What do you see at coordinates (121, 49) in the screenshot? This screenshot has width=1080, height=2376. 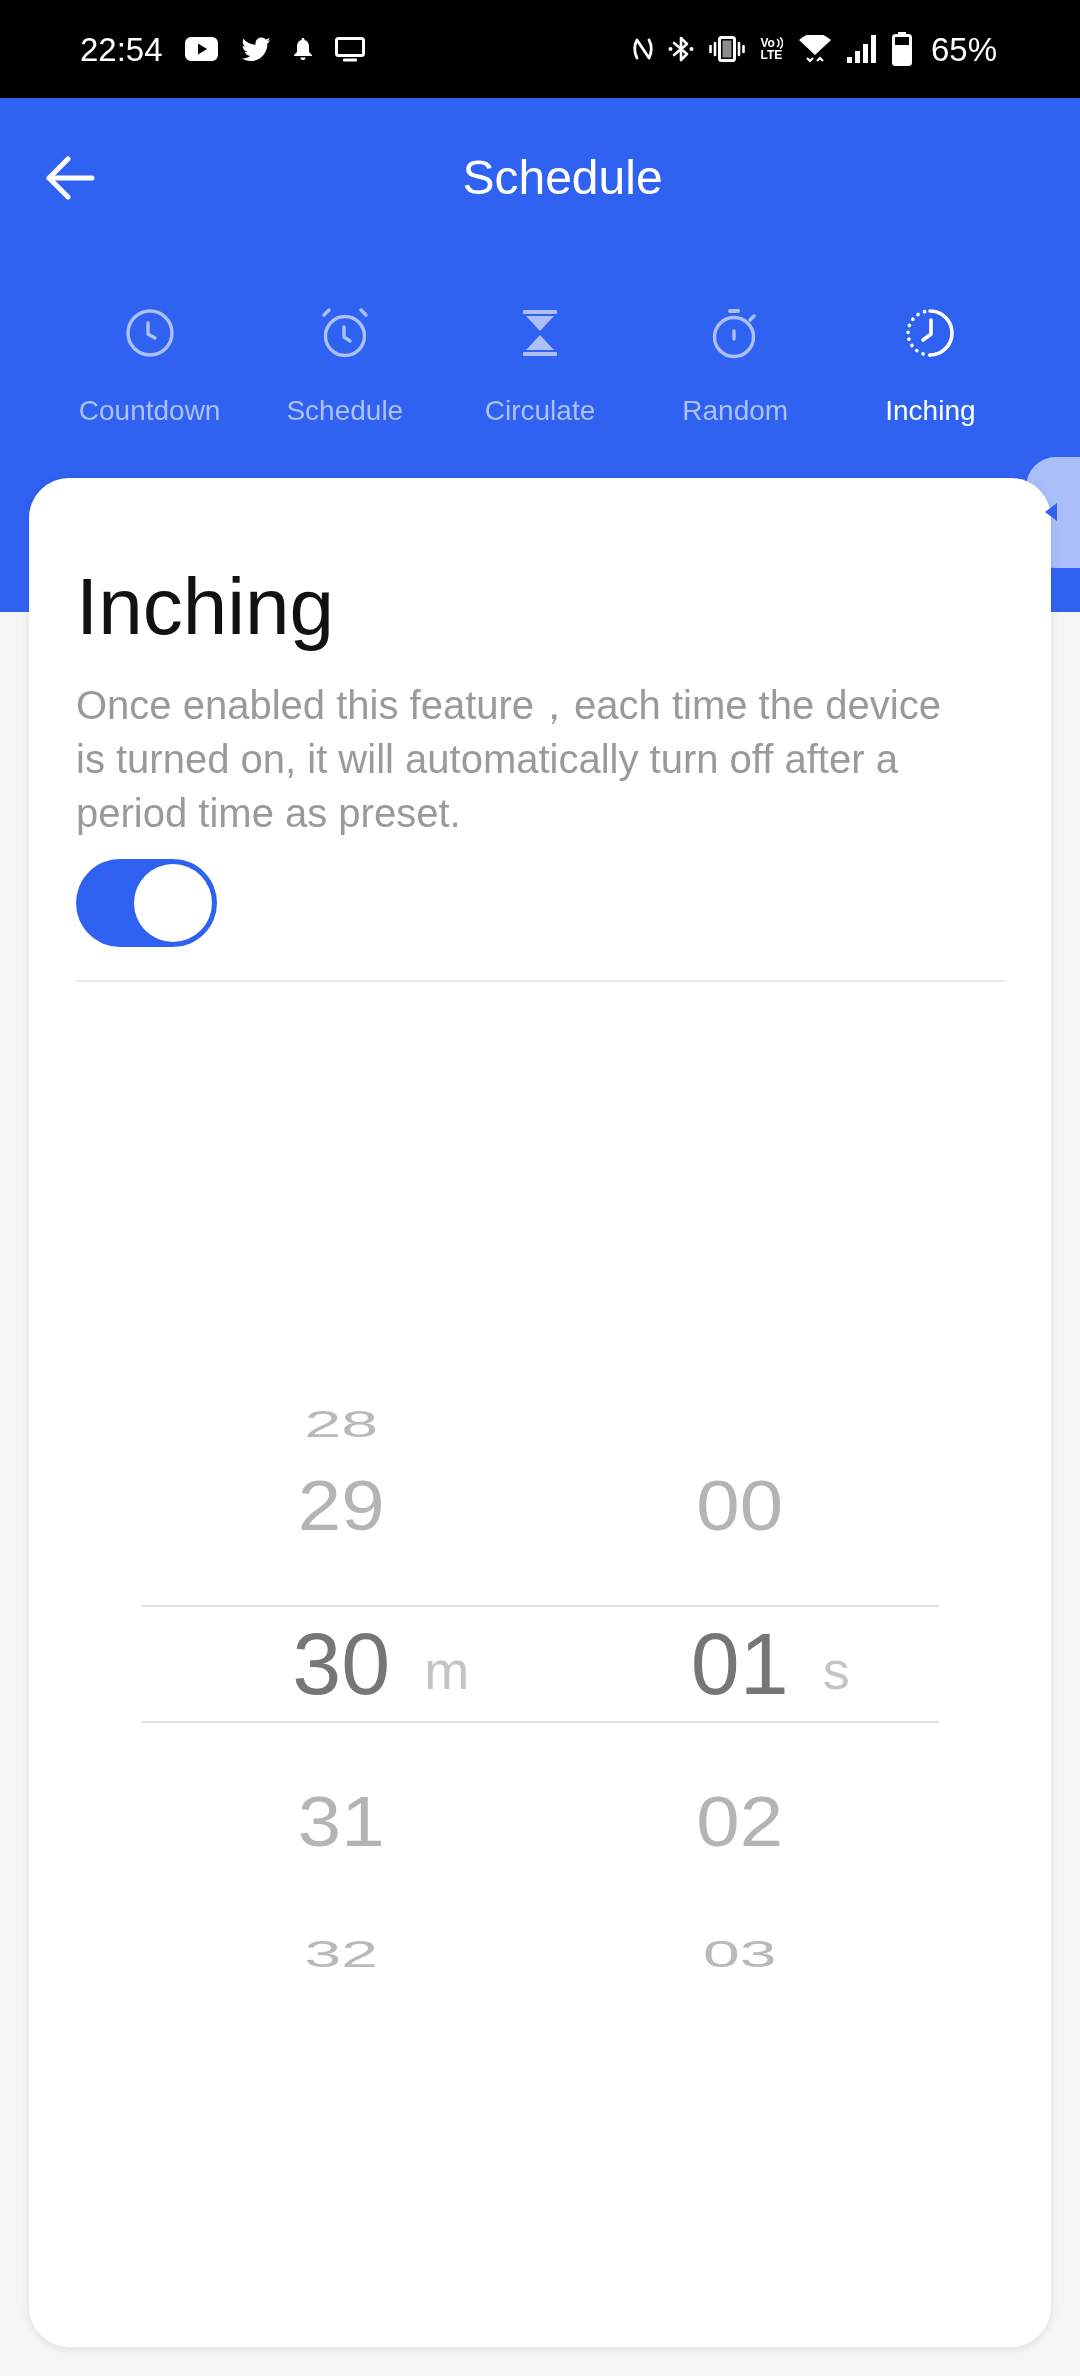 I see `status-time: 22:54` at bounding box center [121, 49].